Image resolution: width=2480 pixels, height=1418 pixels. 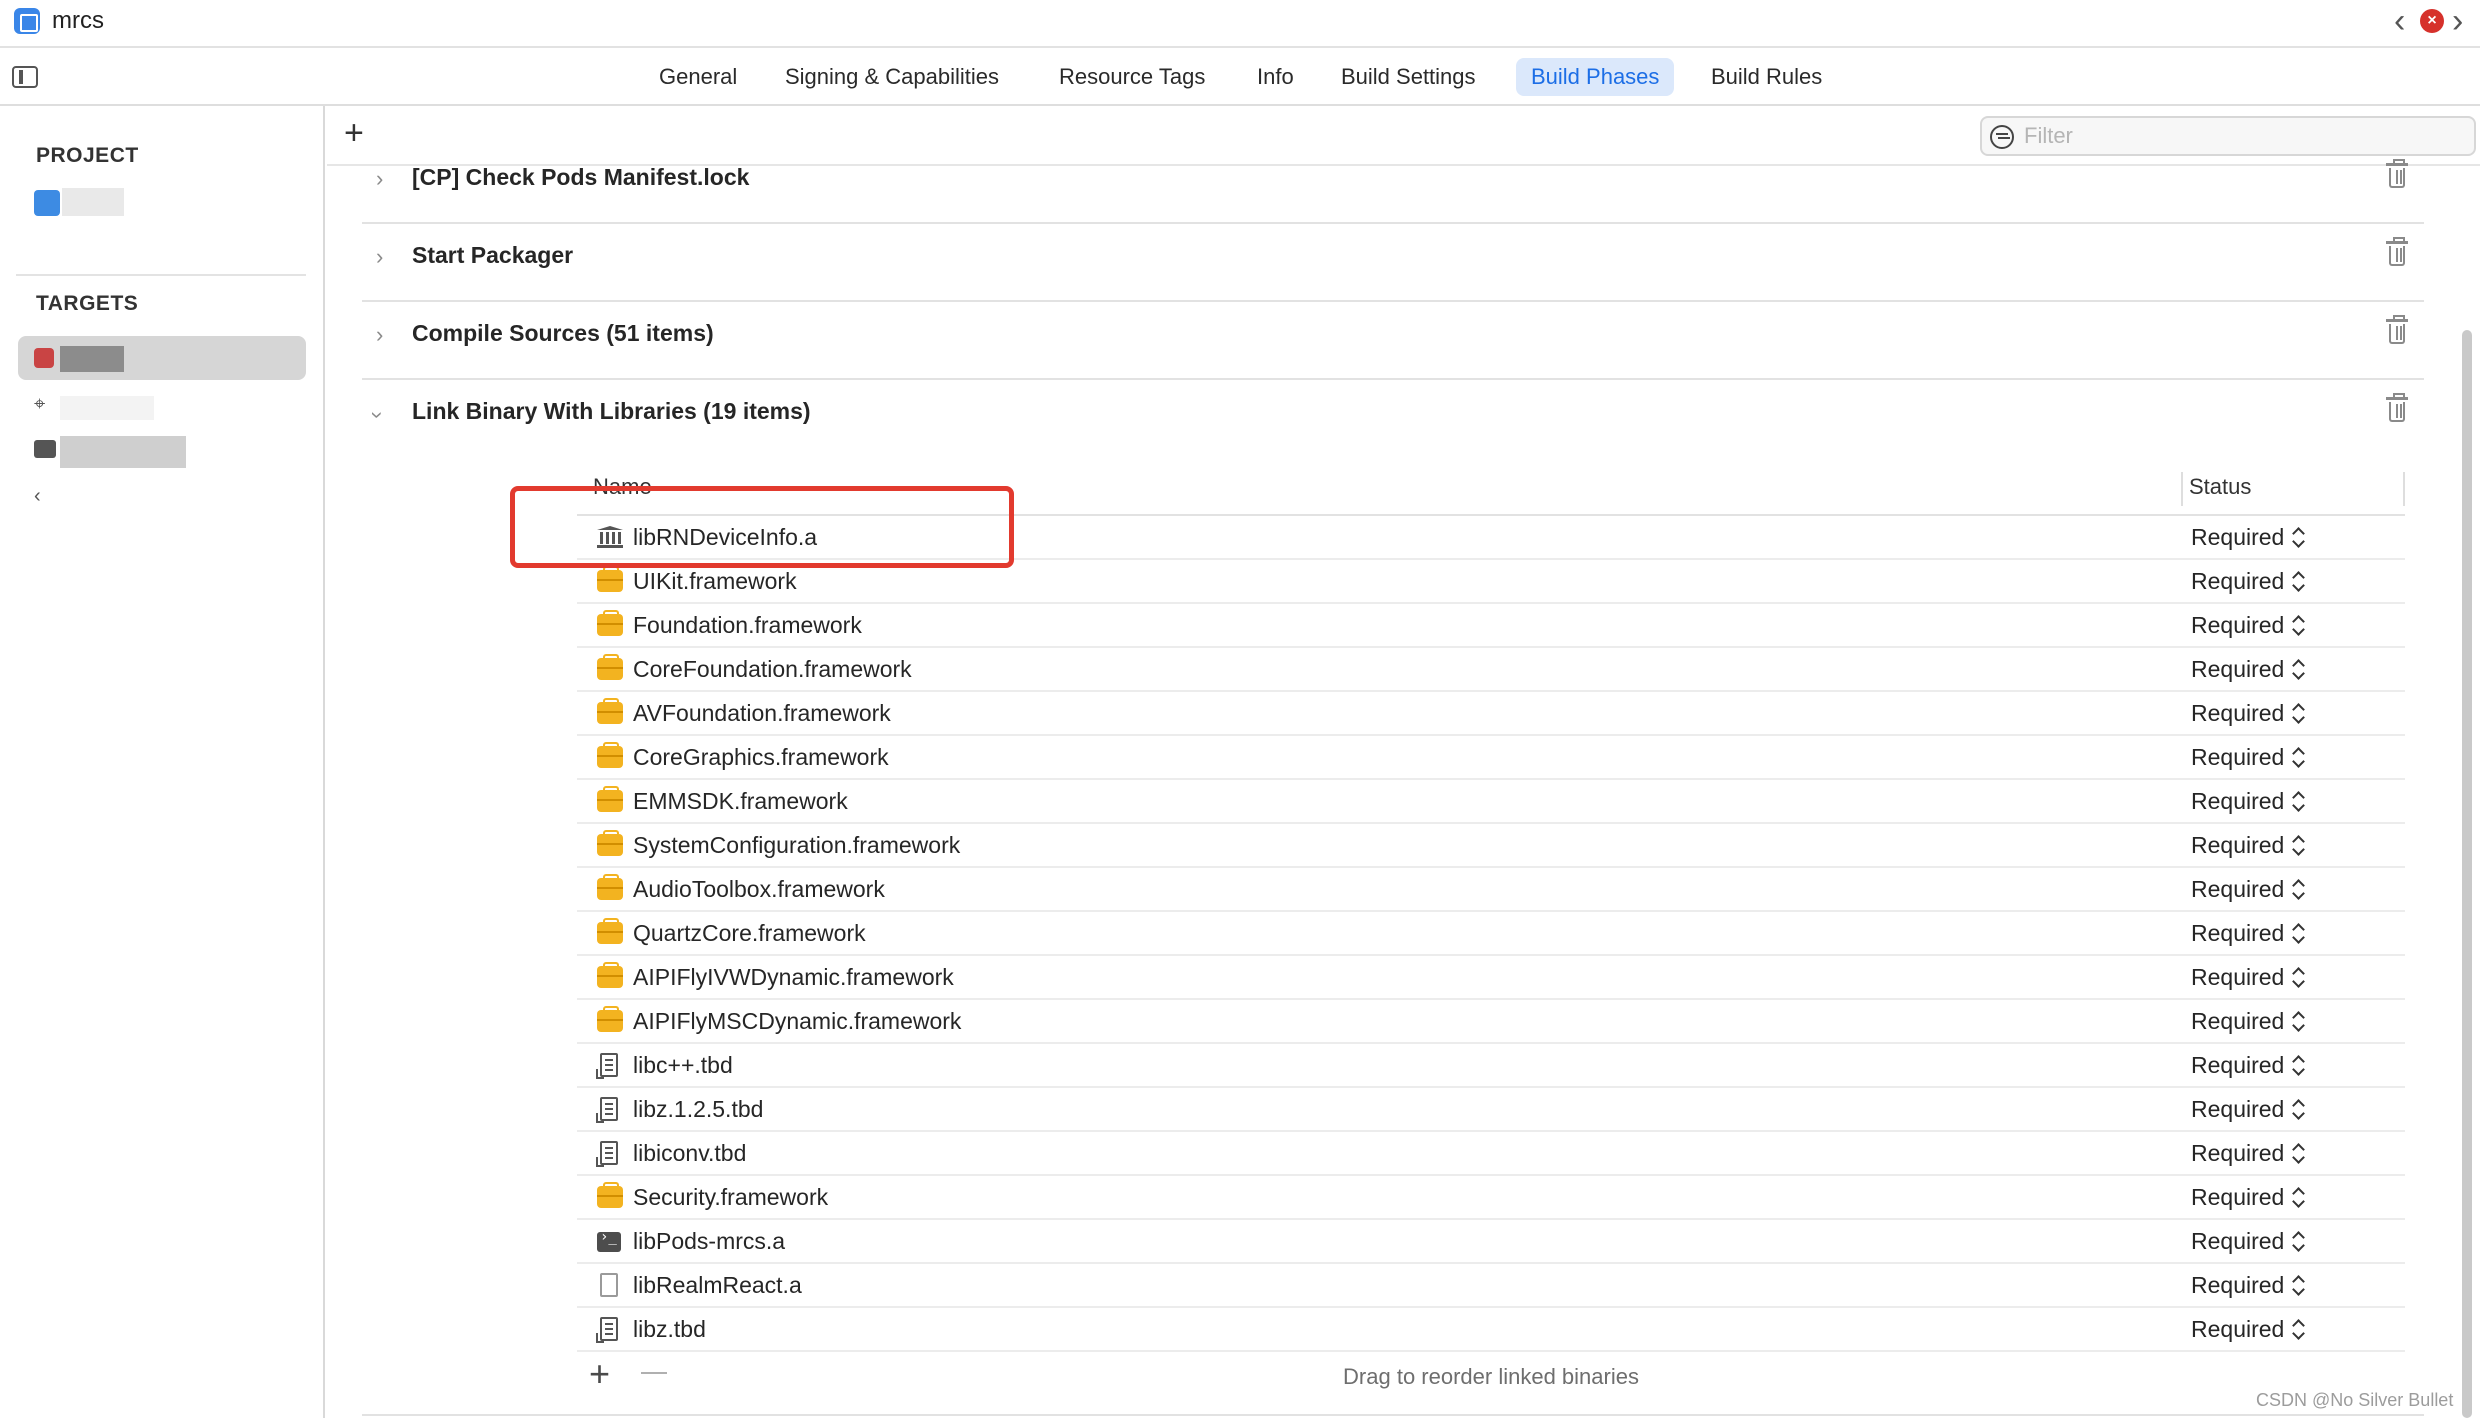 What do you see at coordinates (892, 77) in the screenshot?
I see `tab-signing-capabilities: Signing & Capabilities` at bounding box center [892, 77].